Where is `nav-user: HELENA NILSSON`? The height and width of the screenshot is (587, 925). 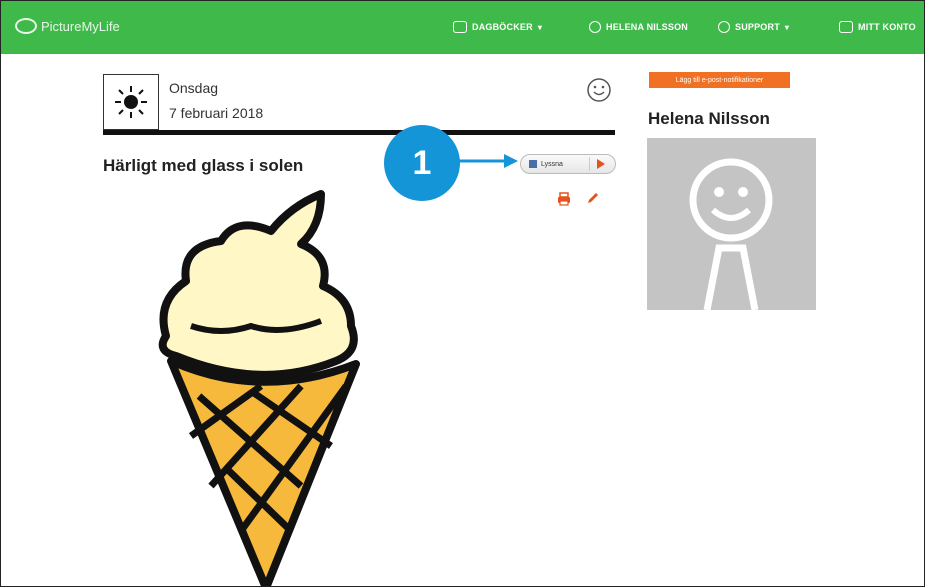 nav-user: HELENA NILSSON is located at coordinates (638, 27).